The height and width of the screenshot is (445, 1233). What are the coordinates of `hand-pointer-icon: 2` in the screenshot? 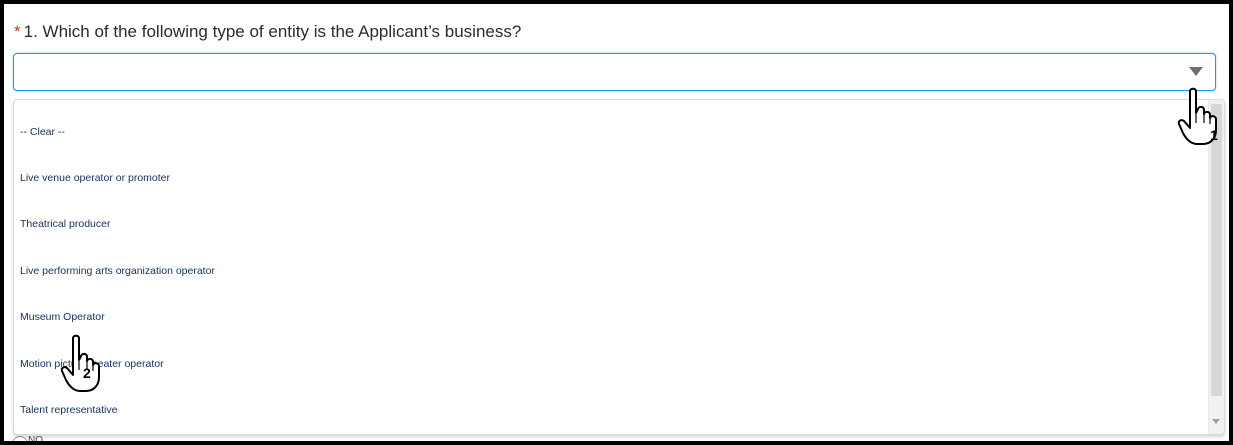 It's located at (80, 363).